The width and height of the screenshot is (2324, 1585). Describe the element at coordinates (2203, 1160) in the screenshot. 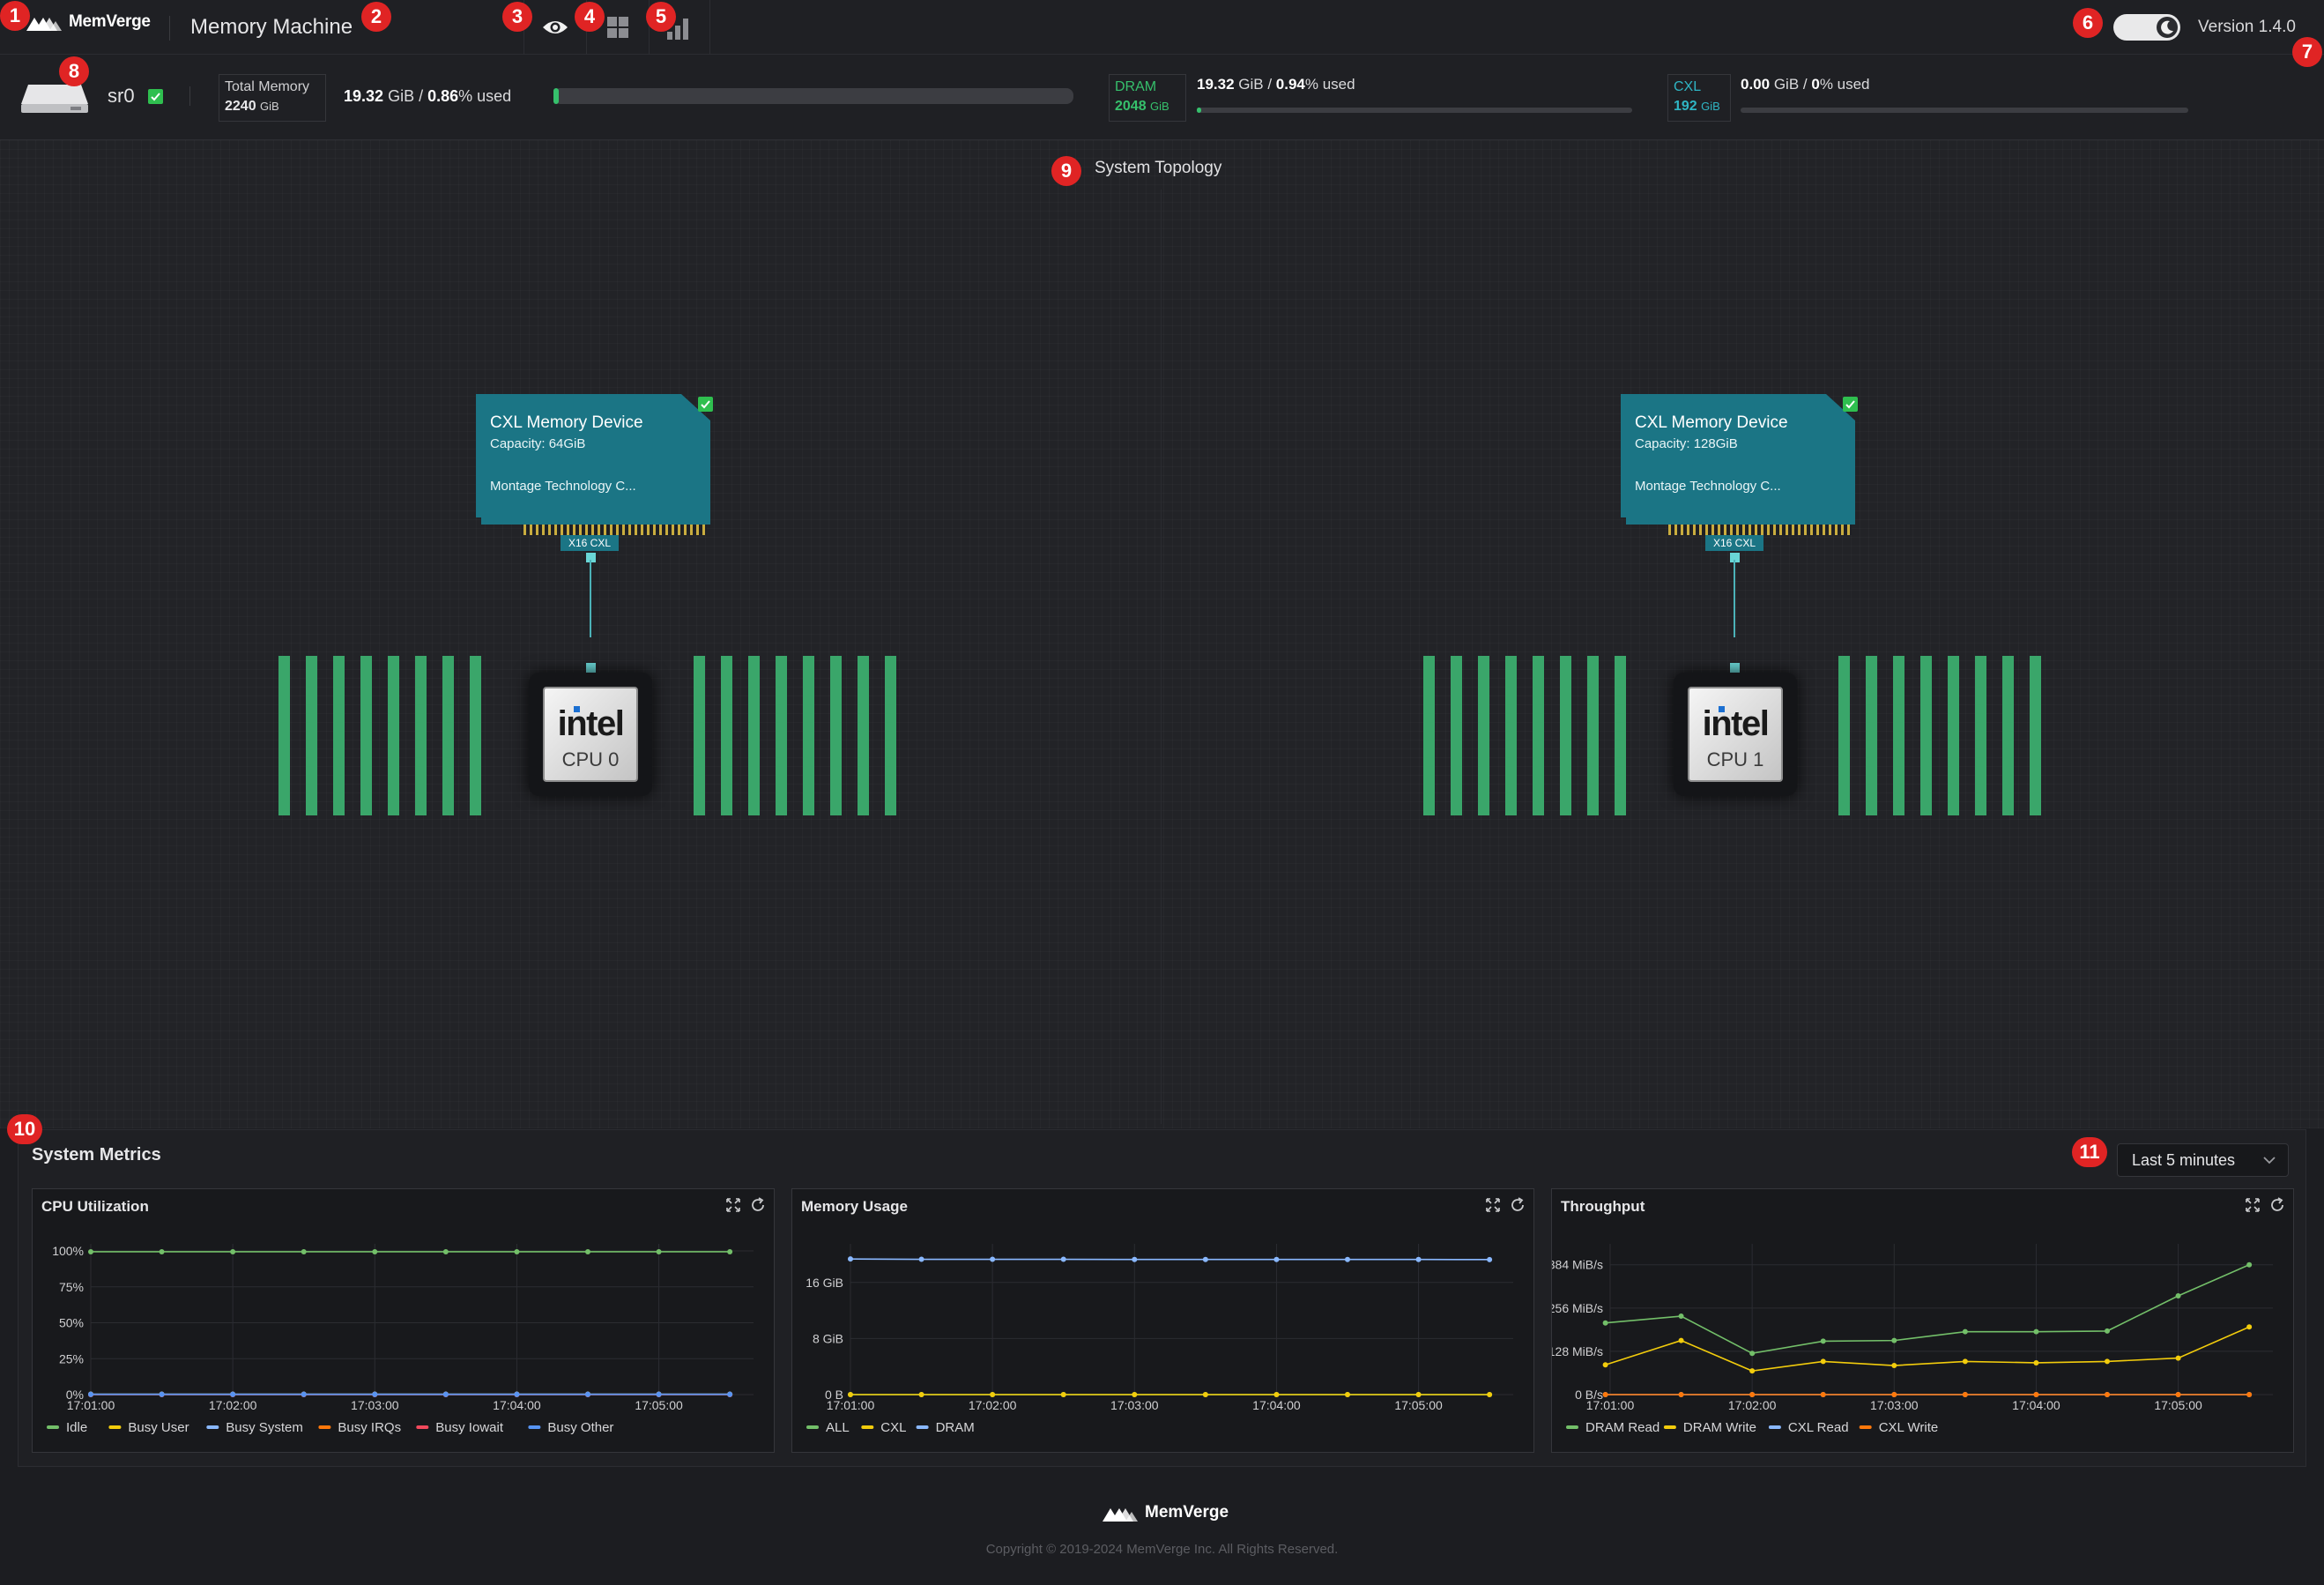

I see `time-range-select: Last 5 minutes` at that location.